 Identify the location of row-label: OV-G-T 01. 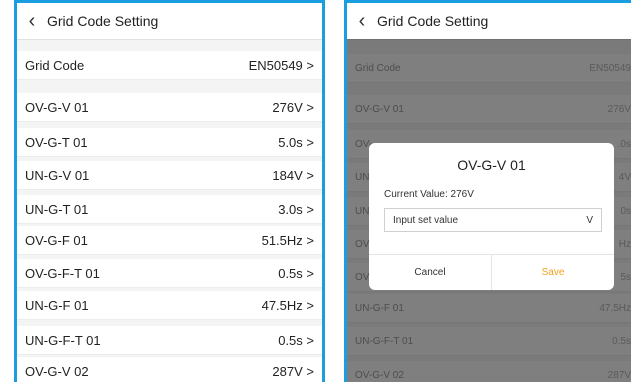
(56, 142).